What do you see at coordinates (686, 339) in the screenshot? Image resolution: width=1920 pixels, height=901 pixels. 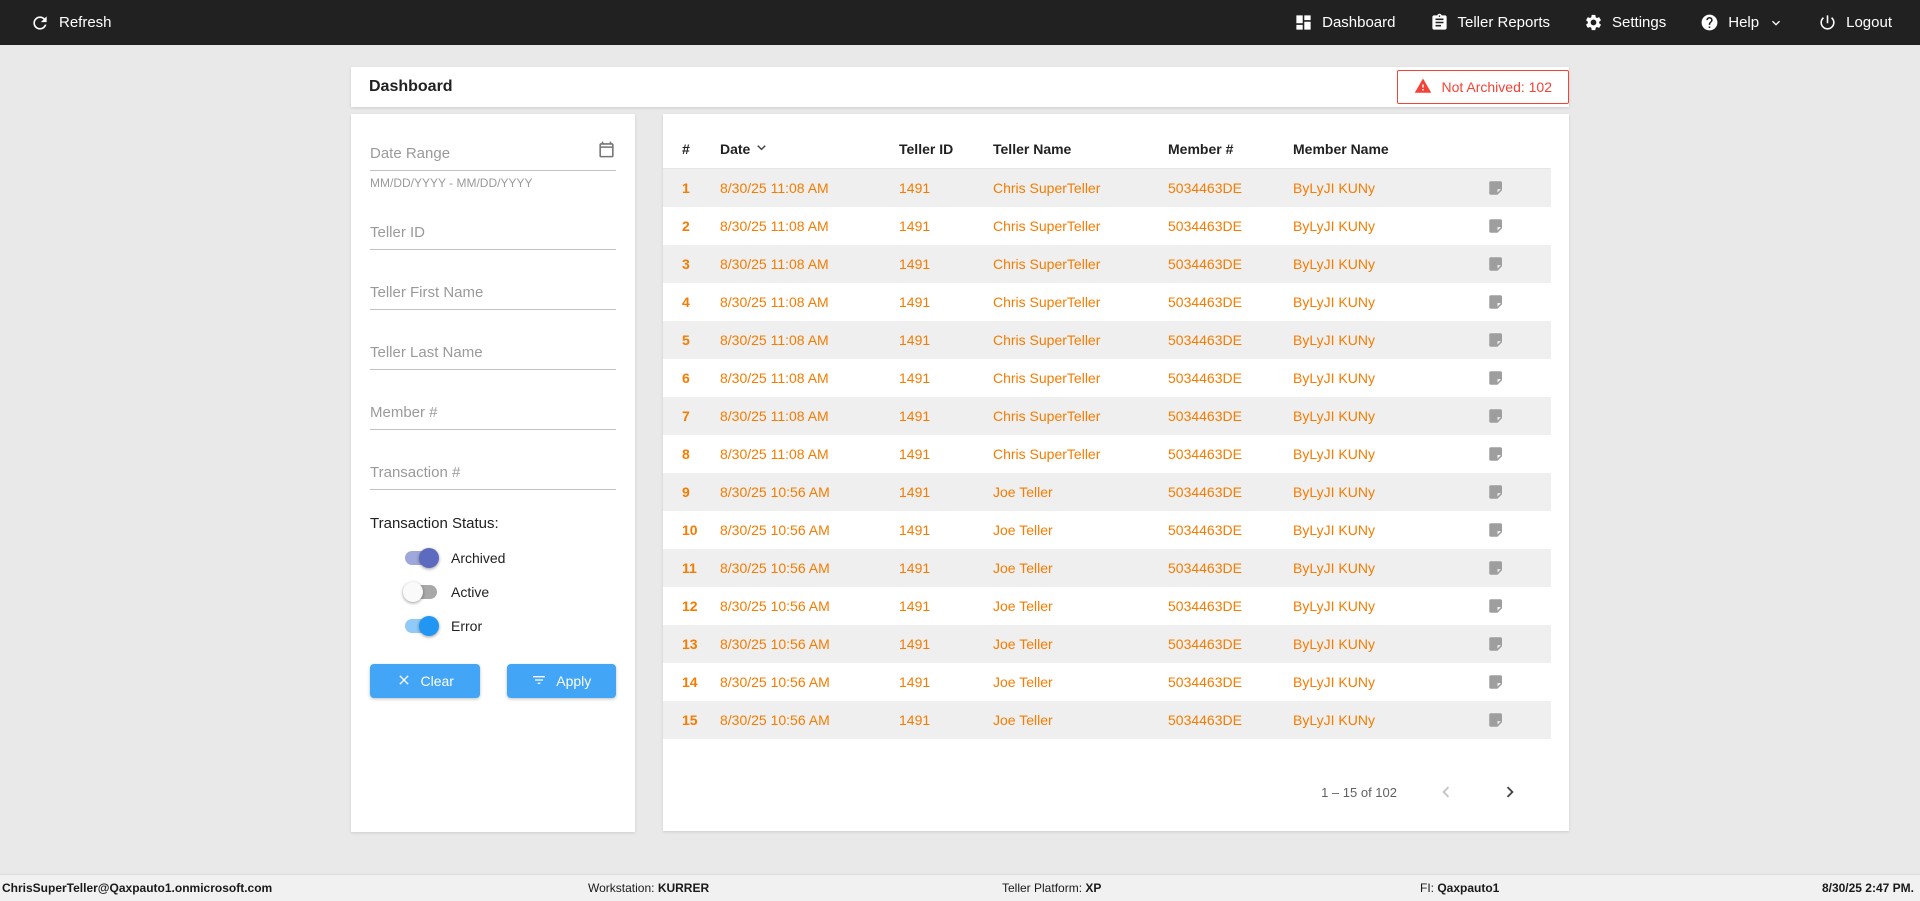 I see `row-number: 5` at bounding box center [686, 339].